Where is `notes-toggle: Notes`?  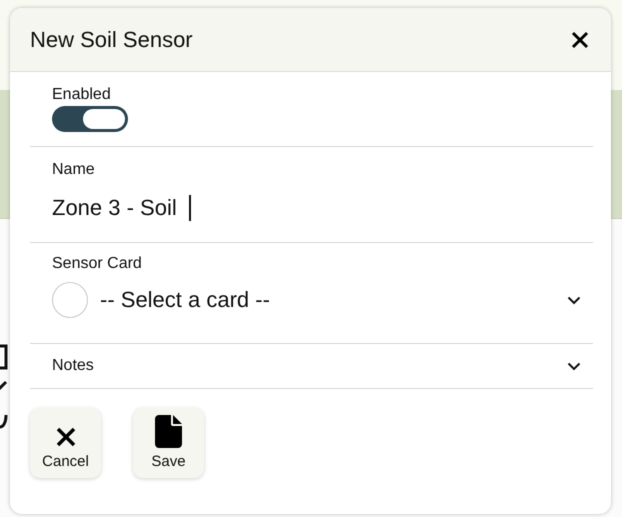
notes-toggle: Notes is located at coordinates (311, 366).